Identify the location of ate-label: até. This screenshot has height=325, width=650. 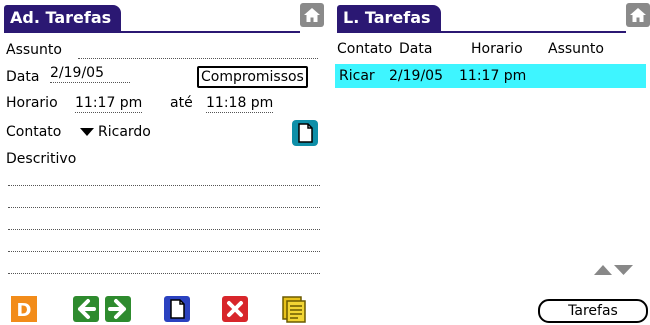
(181, 103).